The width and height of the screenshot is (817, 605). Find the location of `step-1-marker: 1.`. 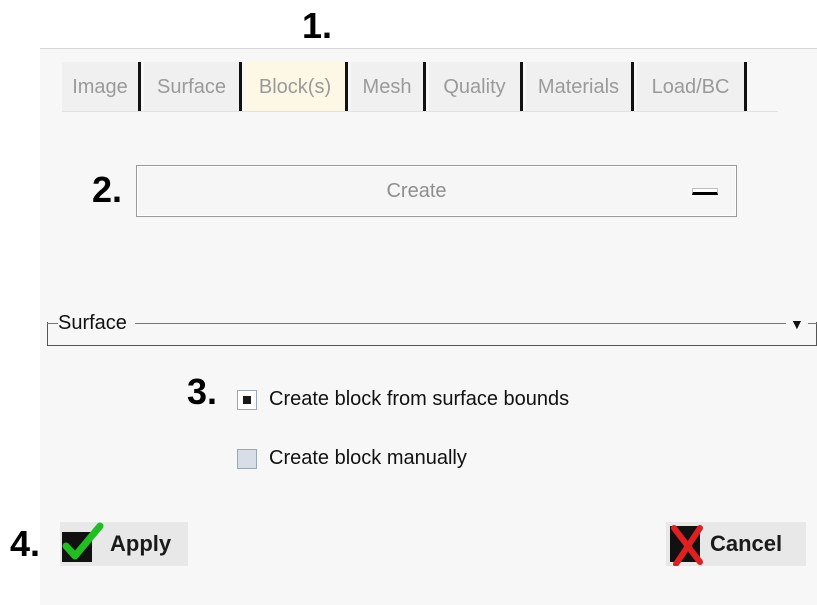

step-1-marker: 1. is located at coordinates (317, 25).